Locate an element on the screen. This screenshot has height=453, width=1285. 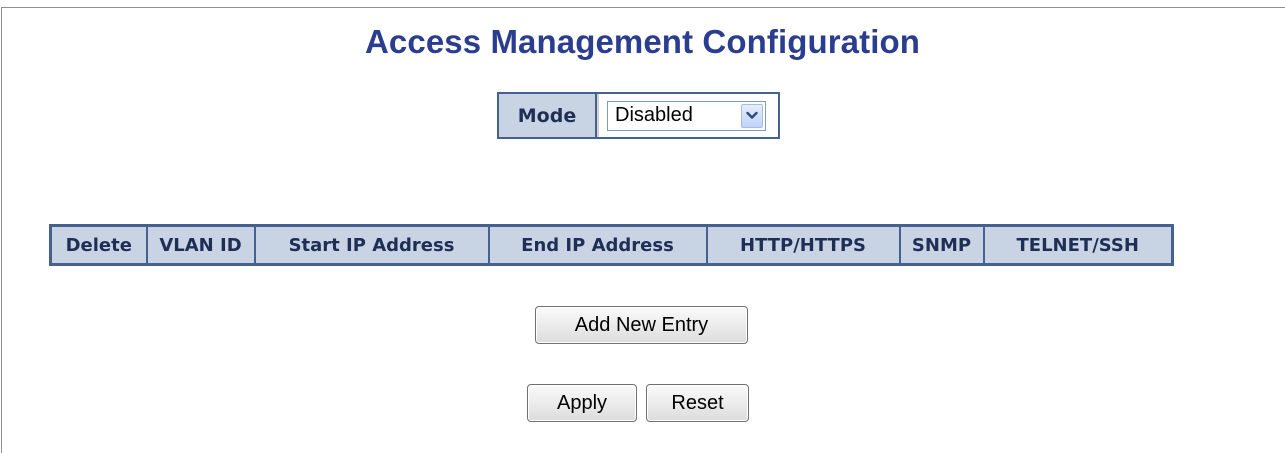
reset-button: Reset is located at coordinates (697, 403).